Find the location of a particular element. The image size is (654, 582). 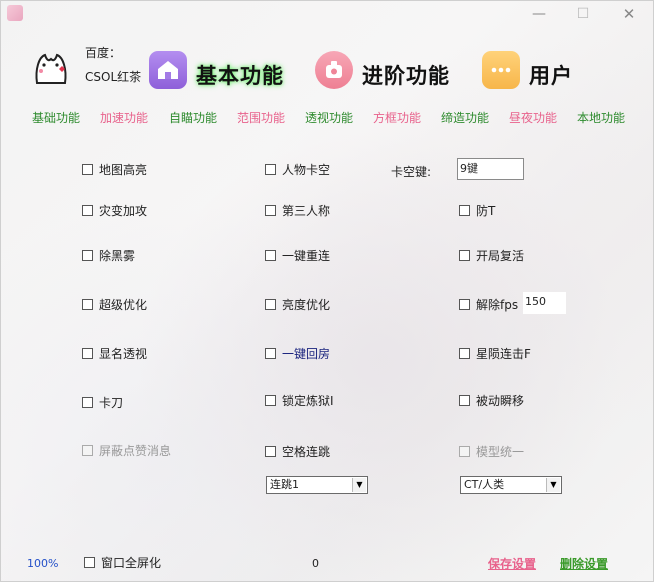

counter: 0 is located at coordinates (315, 563).